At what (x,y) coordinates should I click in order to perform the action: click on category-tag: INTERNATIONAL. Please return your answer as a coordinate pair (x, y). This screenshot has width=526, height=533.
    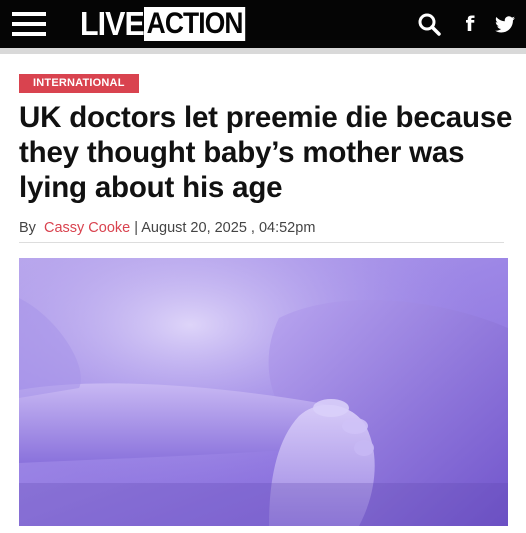
    Looking at the image, I should click on (79, 83).